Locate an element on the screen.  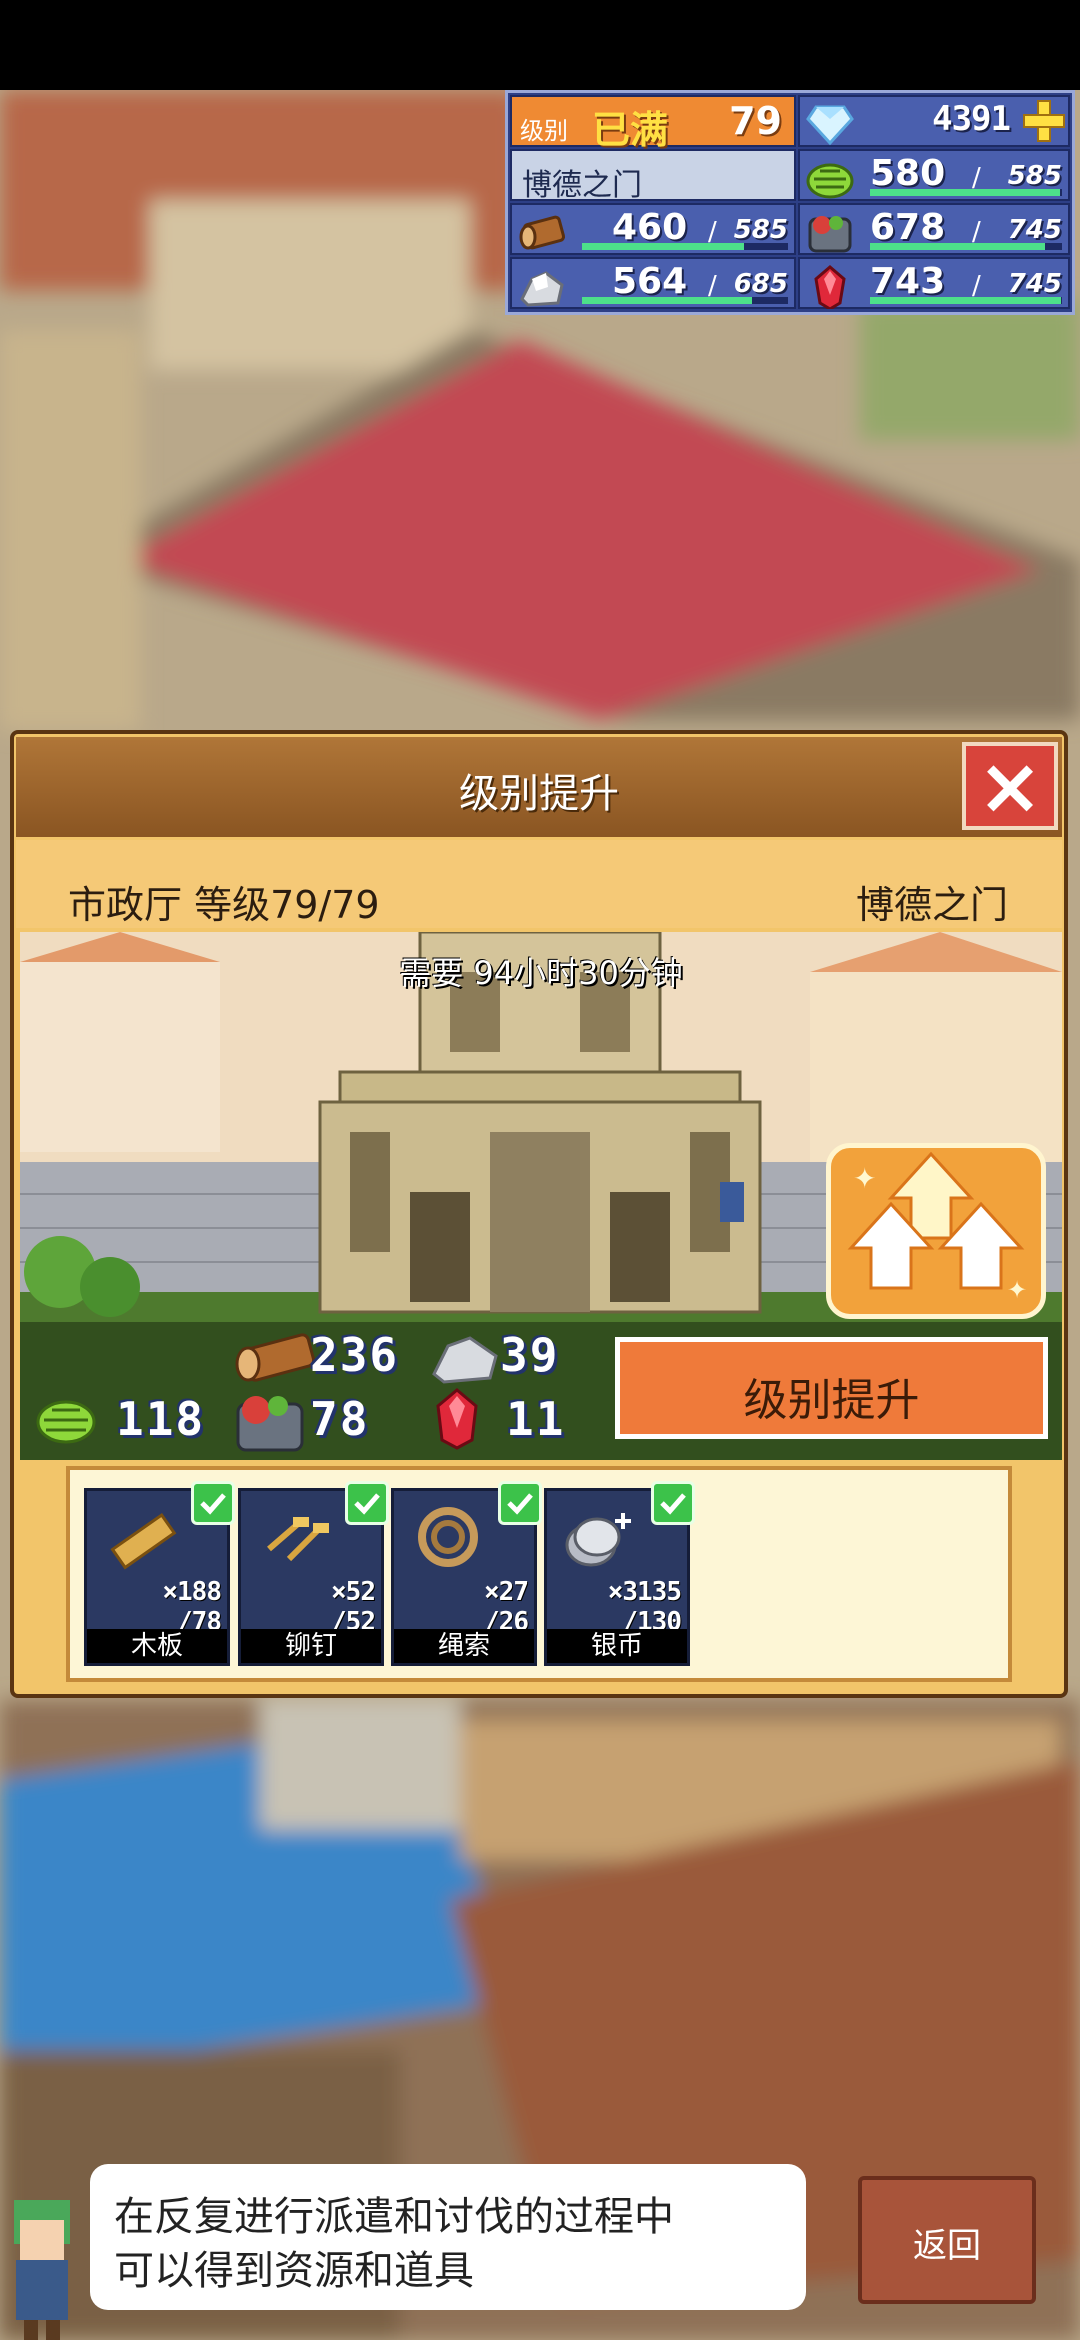
material-name: 绳索 is located at coordinates (464, 1646).